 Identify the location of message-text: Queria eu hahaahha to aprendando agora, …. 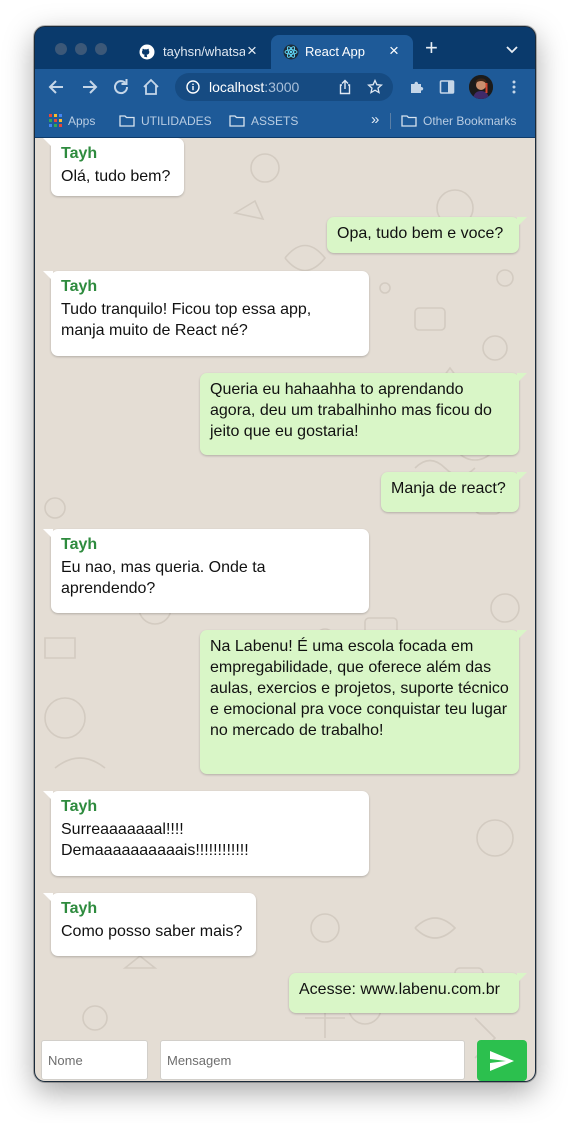
(351, 410).